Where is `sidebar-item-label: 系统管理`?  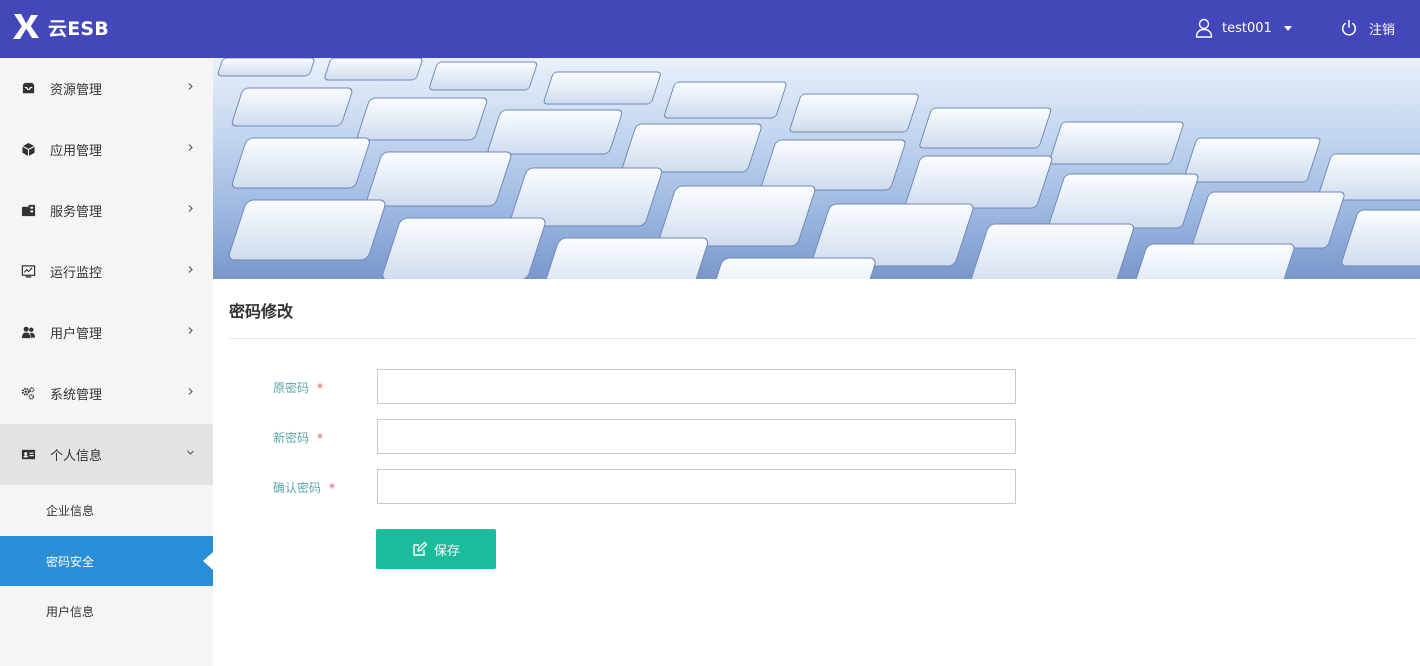
sidebar-item-label: 系统管理 is located at coordinates (76, 395).